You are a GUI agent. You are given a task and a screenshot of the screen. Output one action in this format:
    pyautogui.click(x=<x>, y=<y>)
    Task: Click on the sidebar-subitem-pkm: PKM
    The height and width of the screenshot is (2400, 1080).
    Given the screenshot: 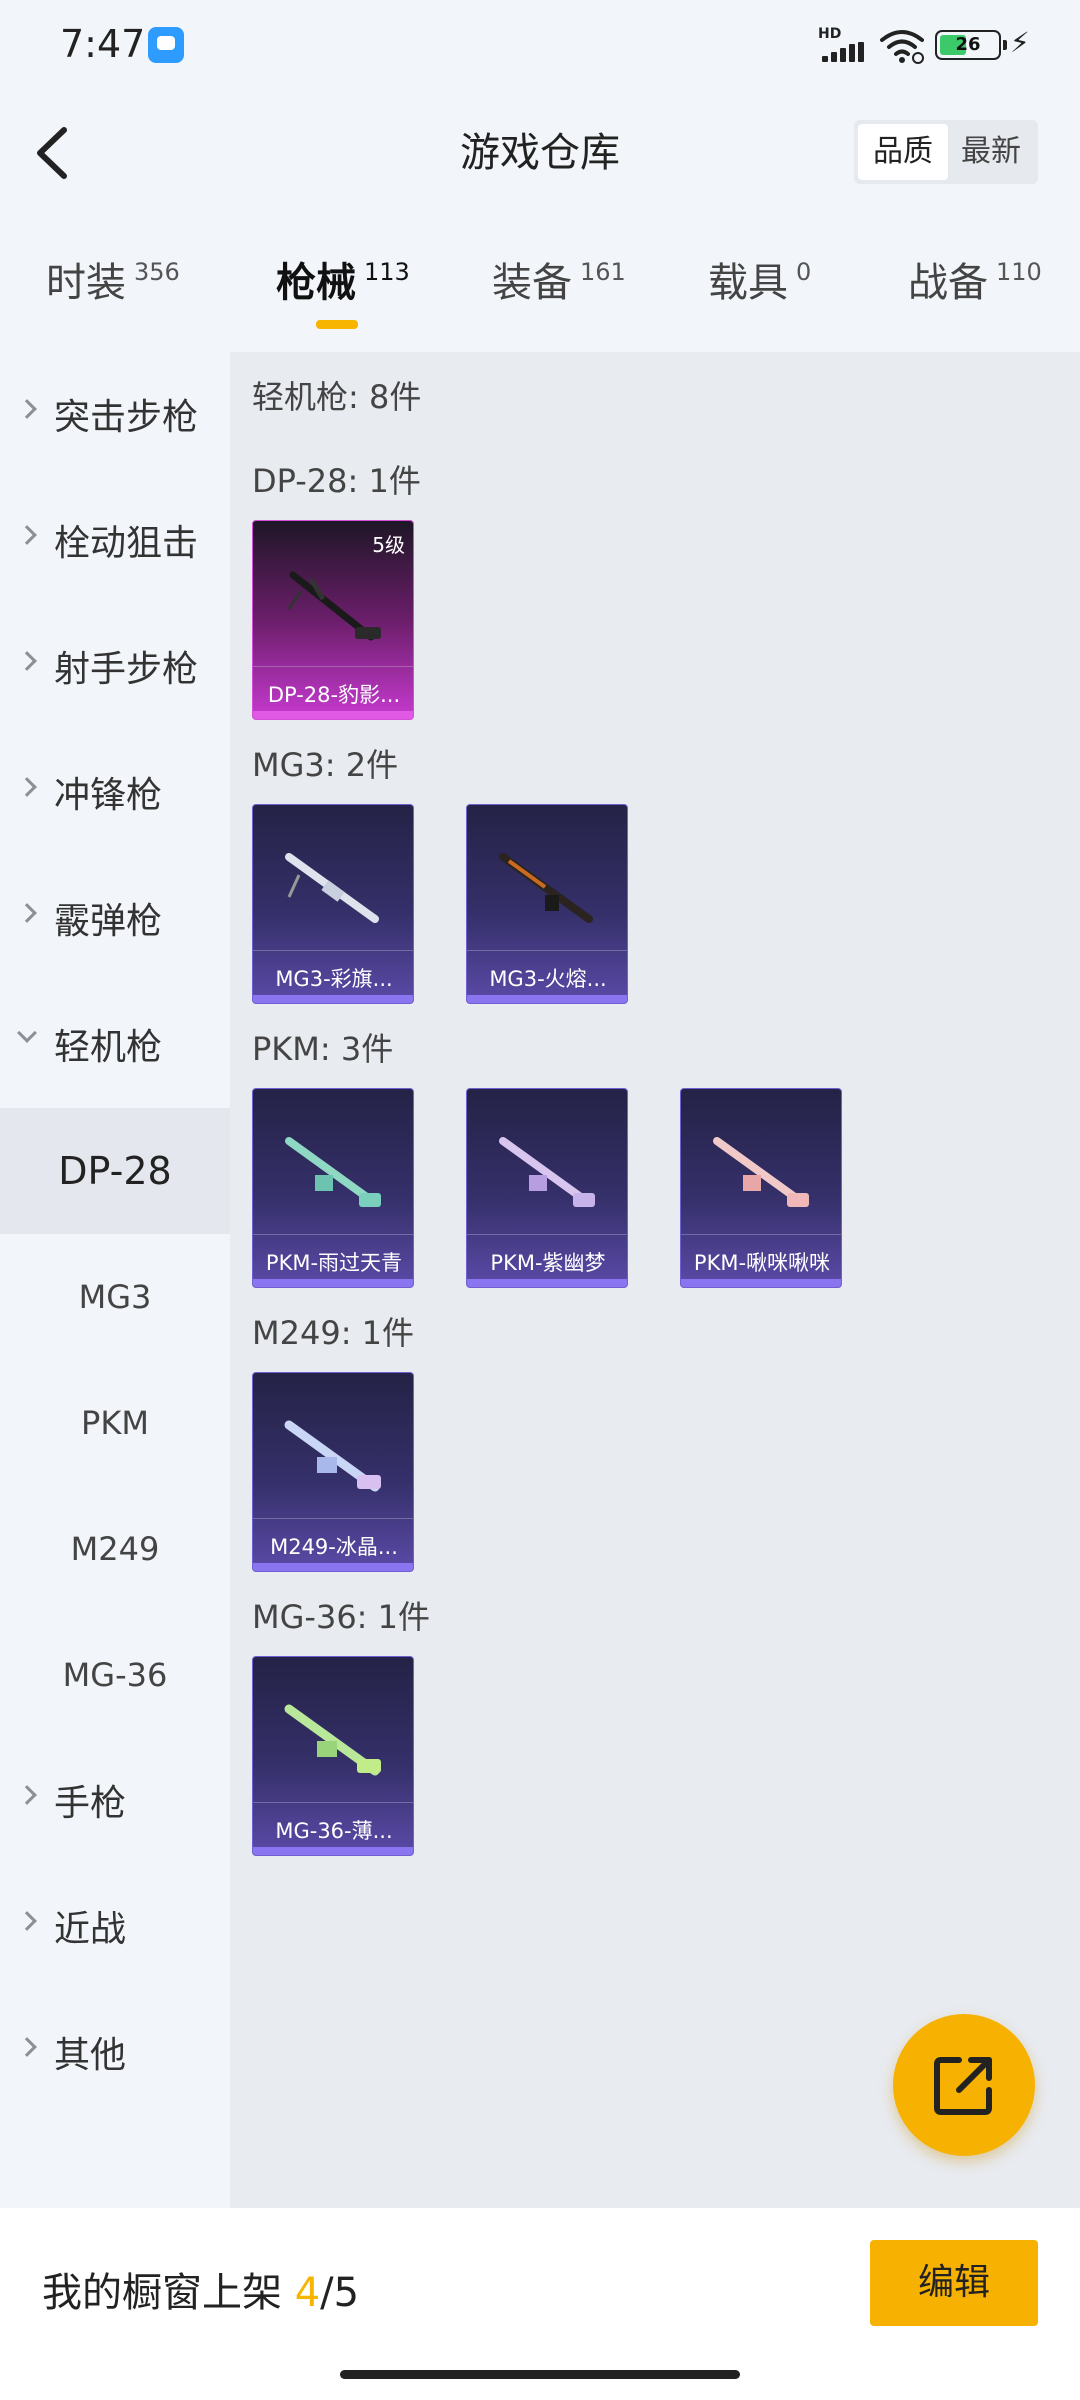 What is the action you would take?
    pyautogui.click(x=115, y=1423)
    